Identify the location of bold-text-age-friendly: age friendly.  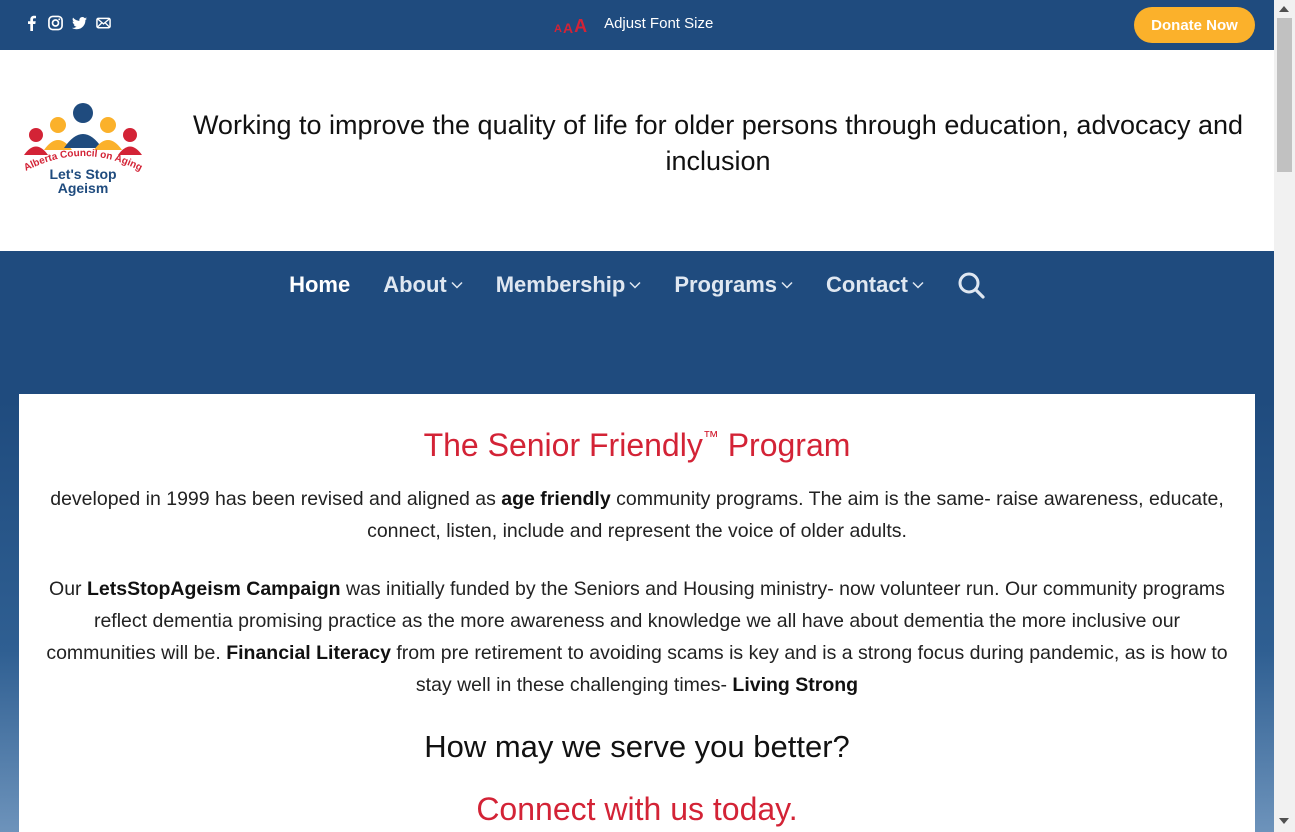
(556, 499).